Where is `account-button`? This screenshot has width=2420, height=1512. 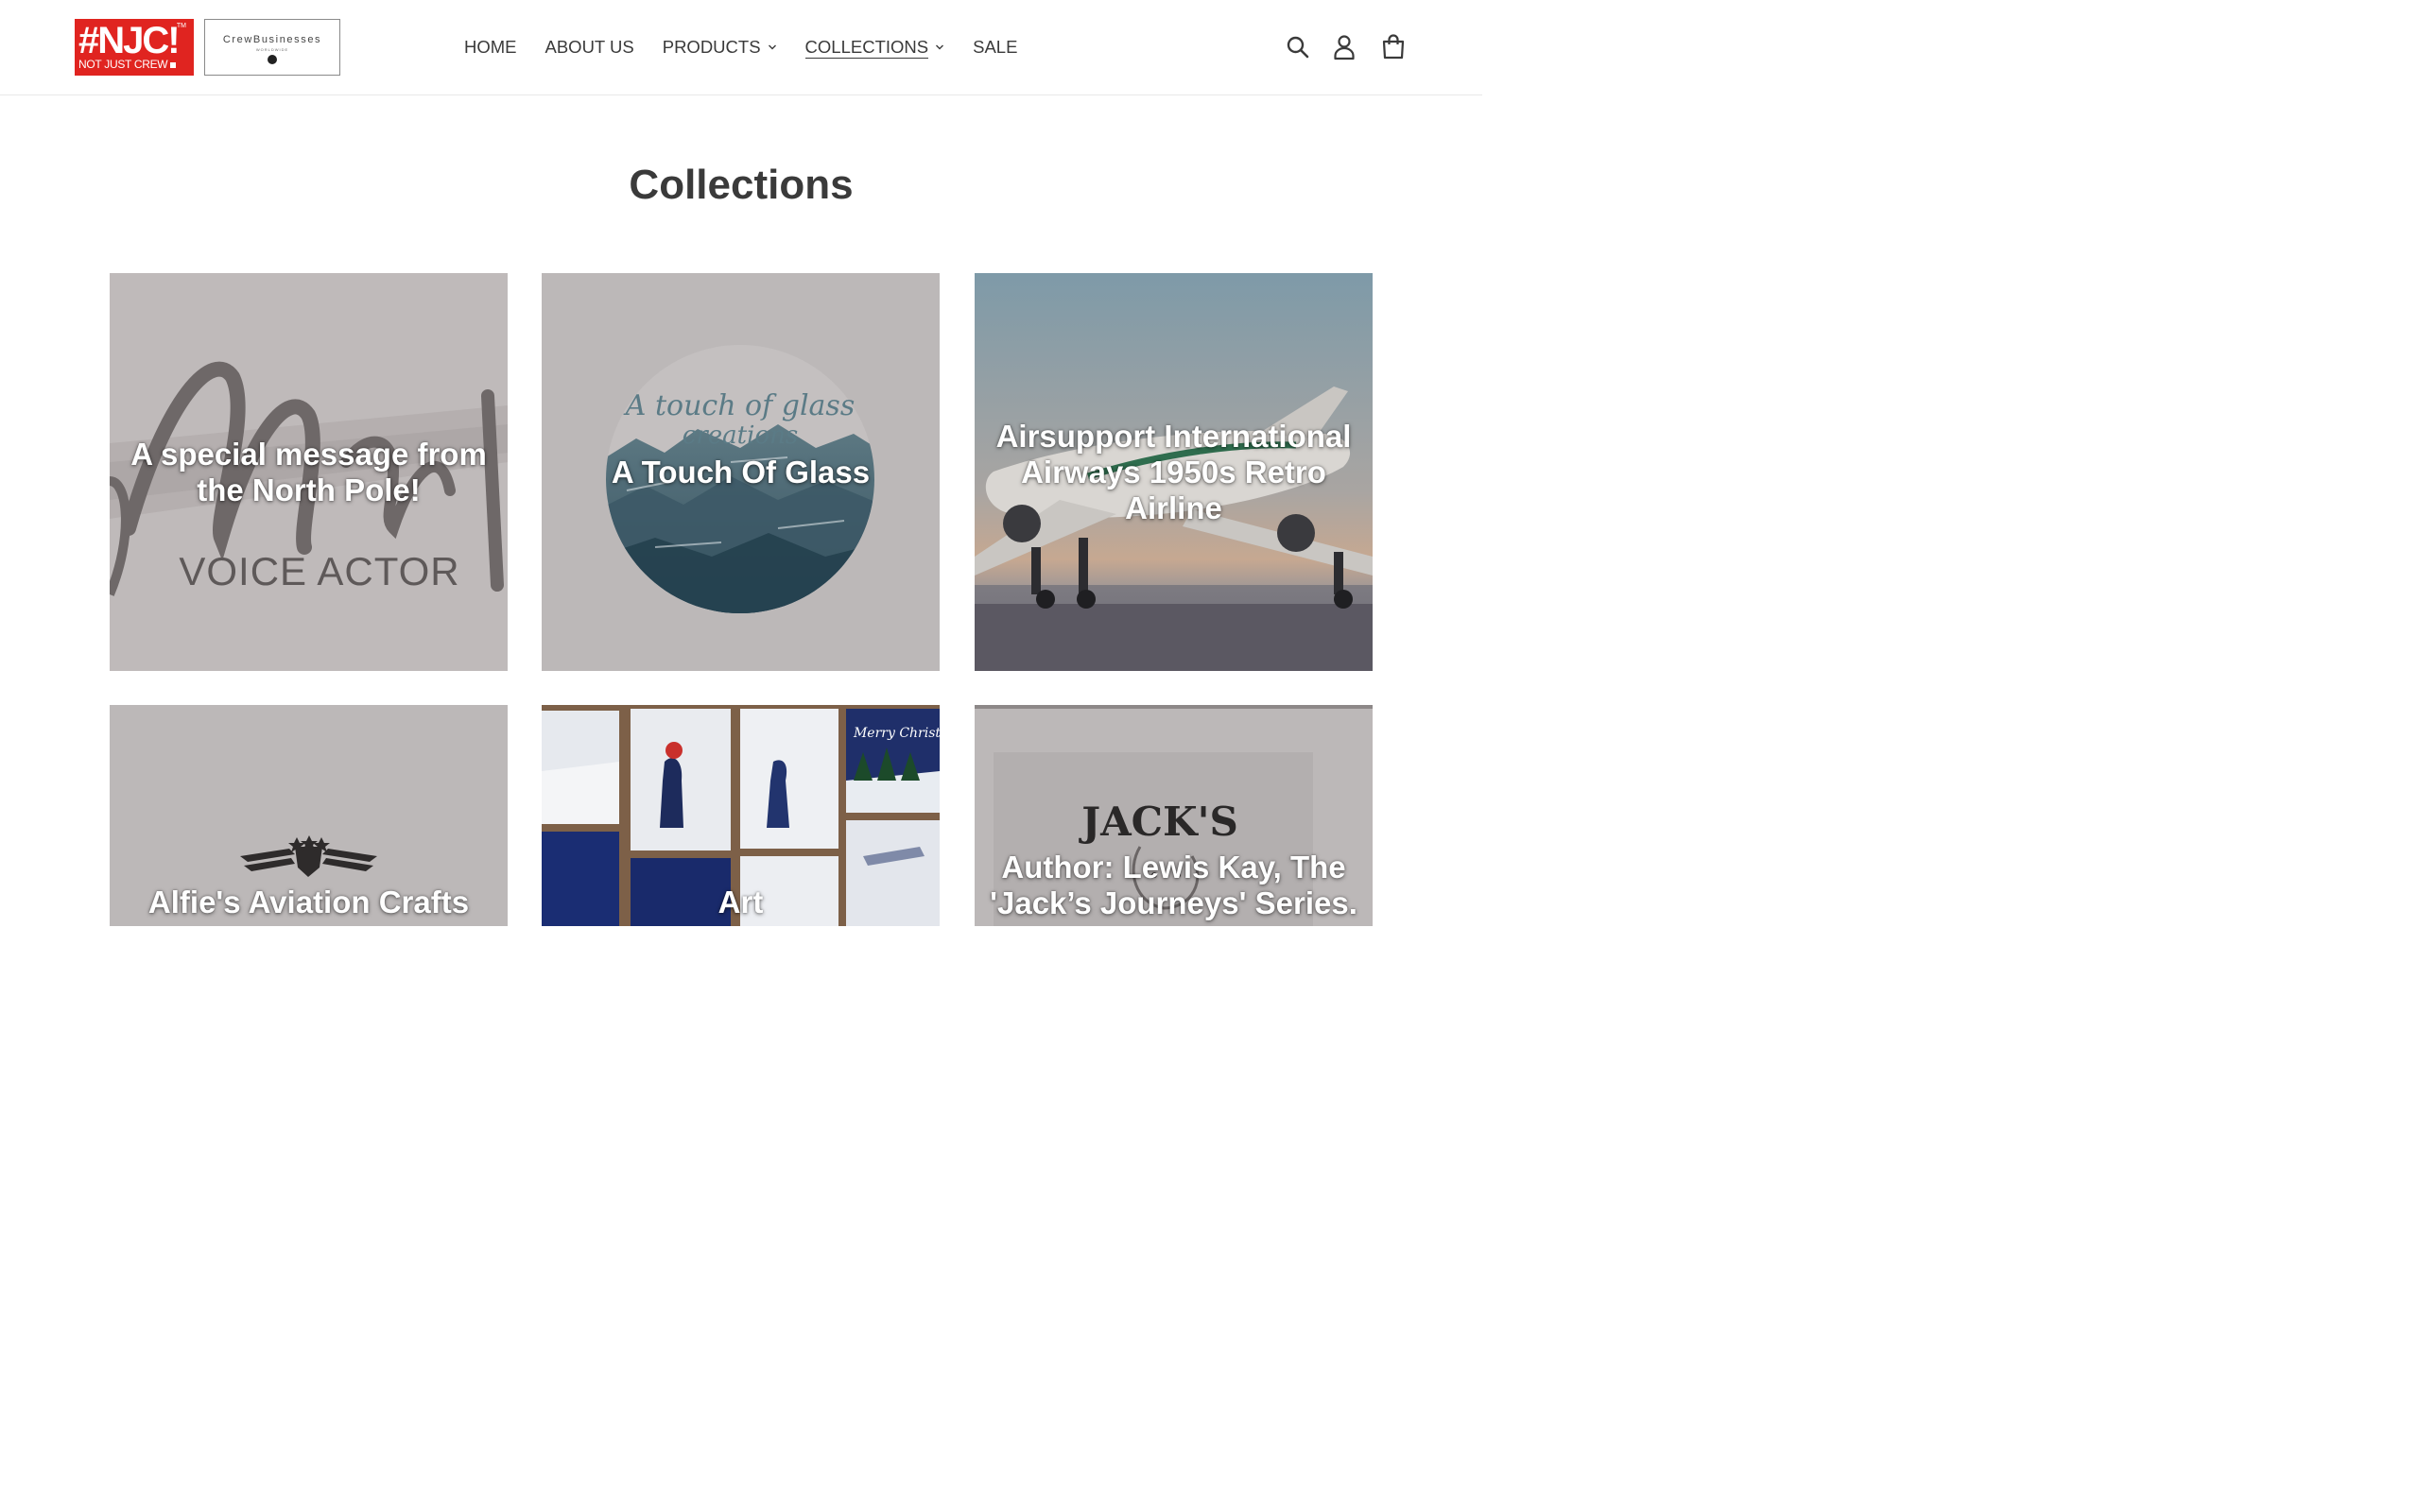 account-button is located at coordinates (1344, 47).